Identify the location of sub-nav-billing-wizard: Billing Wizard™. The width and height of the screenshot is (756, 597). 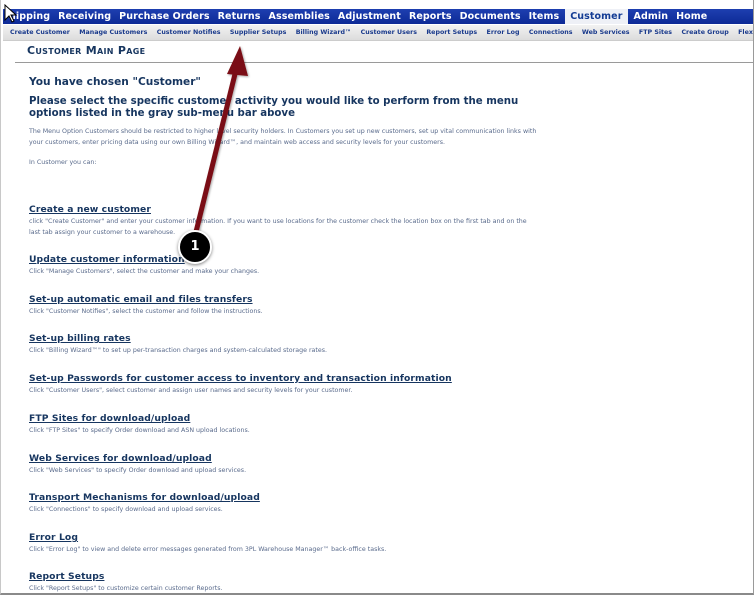
(323, 32).